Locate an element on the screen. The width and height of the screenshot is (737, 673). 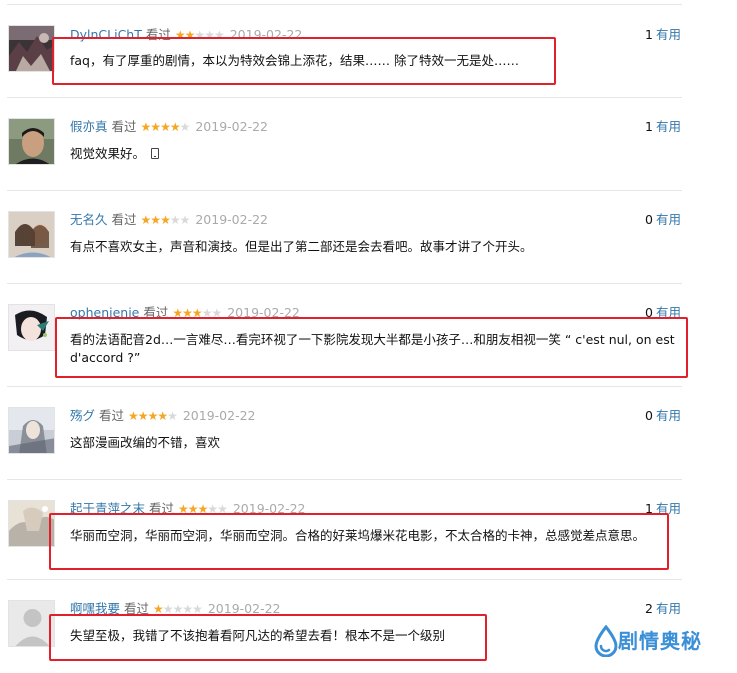
review-meta: 殇グ 看过 ★★★★★ 2019-02-22 is located at coordinates (163, 416).